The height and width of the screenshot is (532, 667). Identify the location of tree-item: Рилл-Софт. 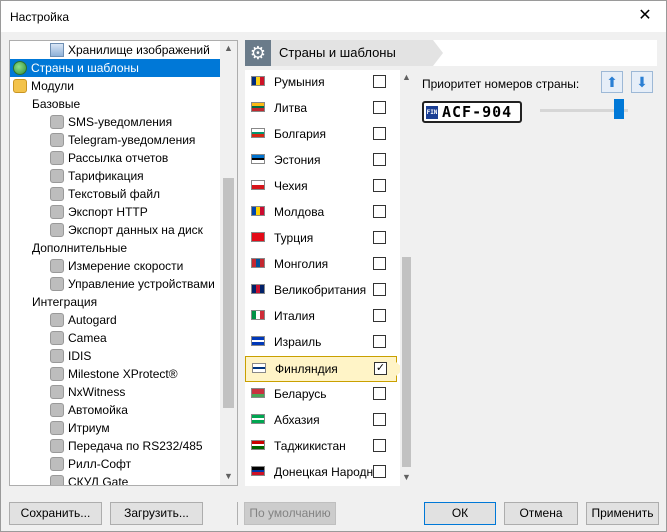
(70, 464).